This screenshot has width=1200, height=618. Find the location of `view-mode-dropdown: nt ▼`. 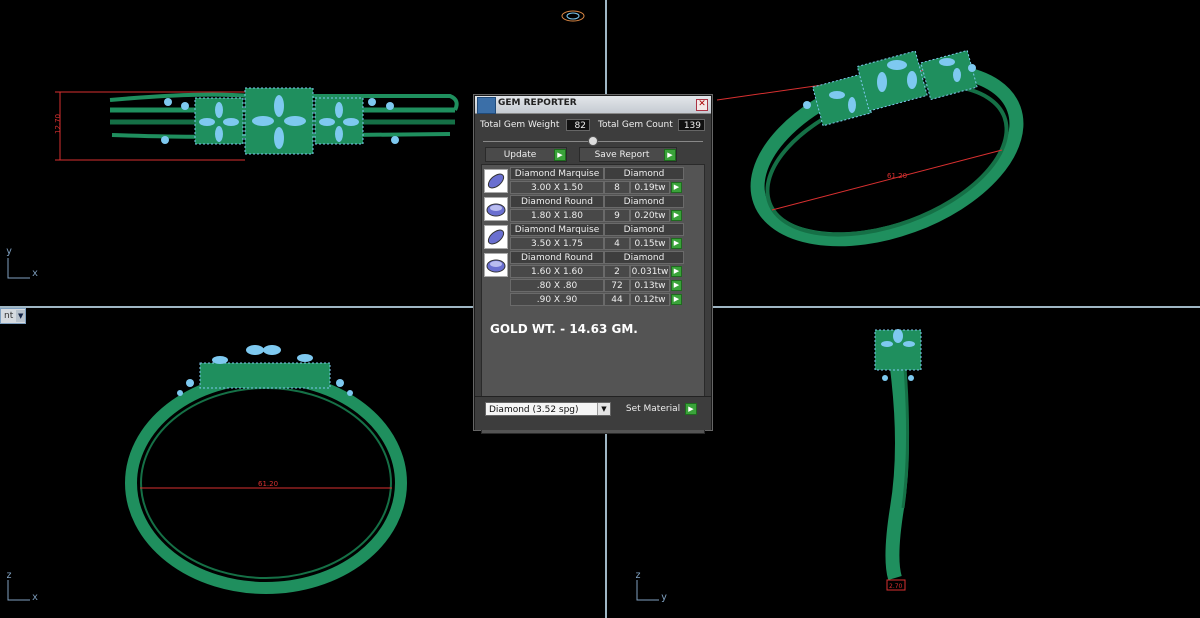

view-mode-dropdown: nt ▼ is located at coordinates (13, 316).